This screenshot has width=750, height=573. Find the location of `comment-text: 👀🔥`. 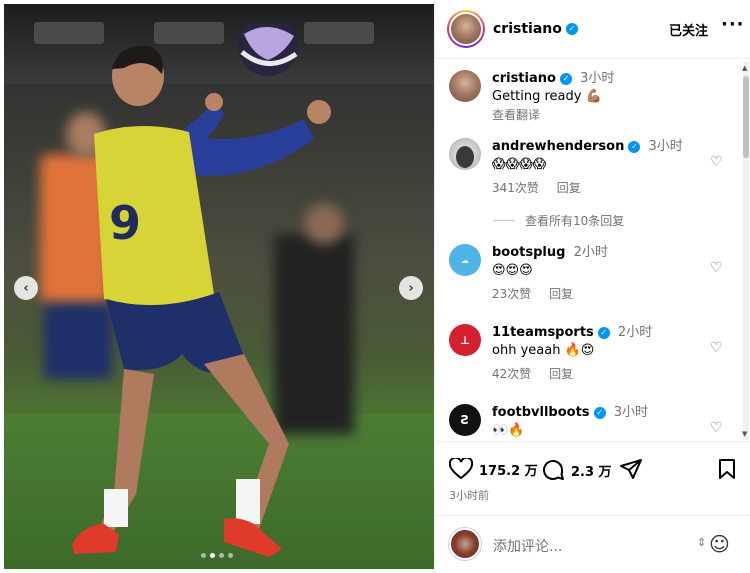

comment-text: 👀🔥 is located at coordinates (508, 430).